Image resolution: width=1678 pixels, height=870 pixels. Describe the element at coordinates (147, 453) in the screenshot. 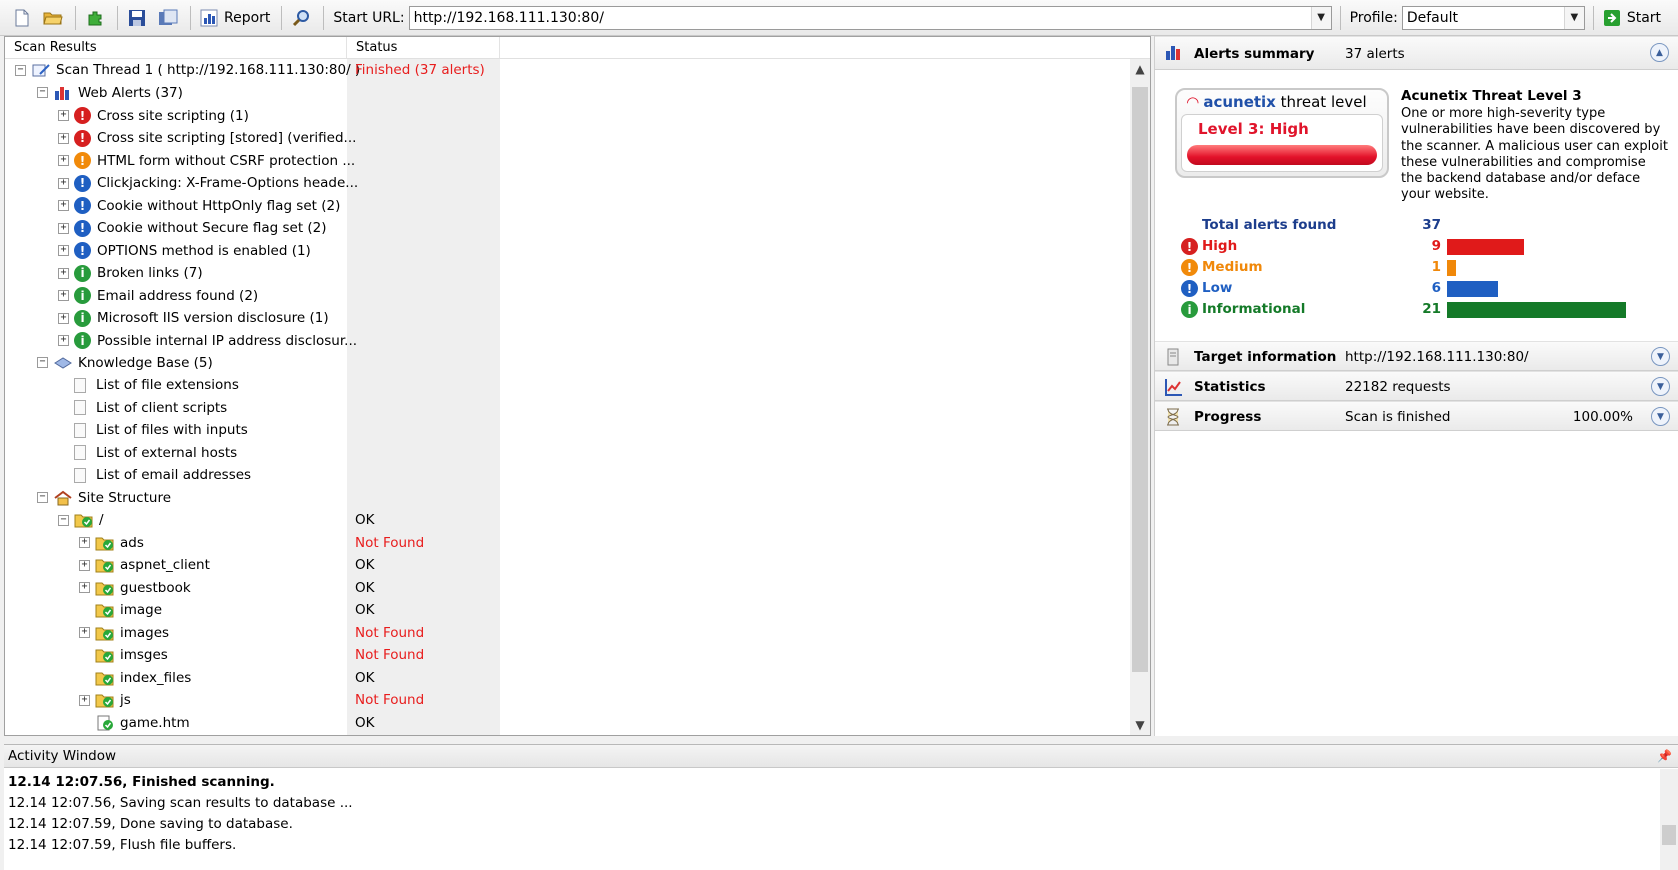

I see `tree-item: List of external hosts` at that location.